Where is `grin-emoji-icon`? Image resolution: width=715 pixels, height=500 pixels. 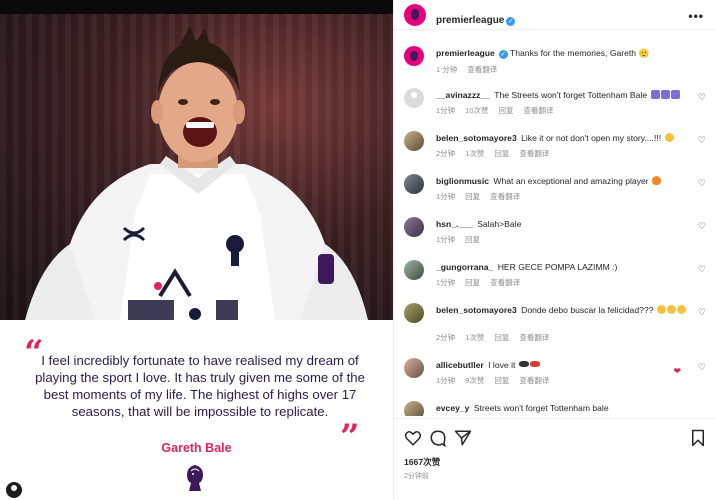
grin-emoji-icon is located at coordinates (669, 137).